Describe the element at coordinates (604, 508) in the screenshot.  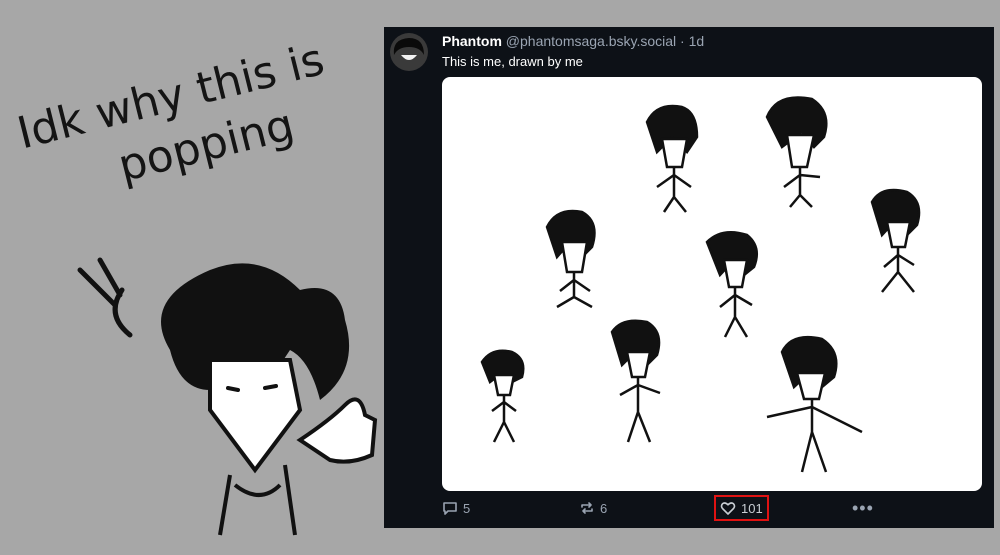
I see `repost-count: 6` at that location.